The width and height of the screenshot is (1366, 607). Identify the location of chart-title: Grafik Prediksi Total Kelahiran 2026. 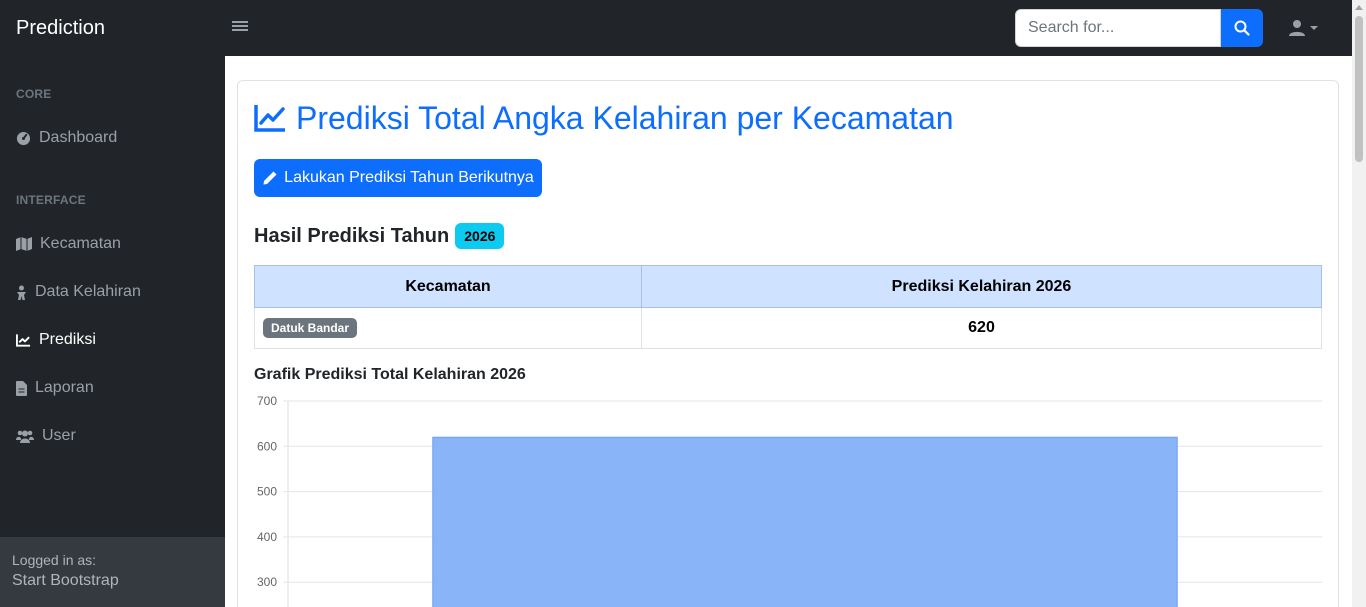
(390, 374).